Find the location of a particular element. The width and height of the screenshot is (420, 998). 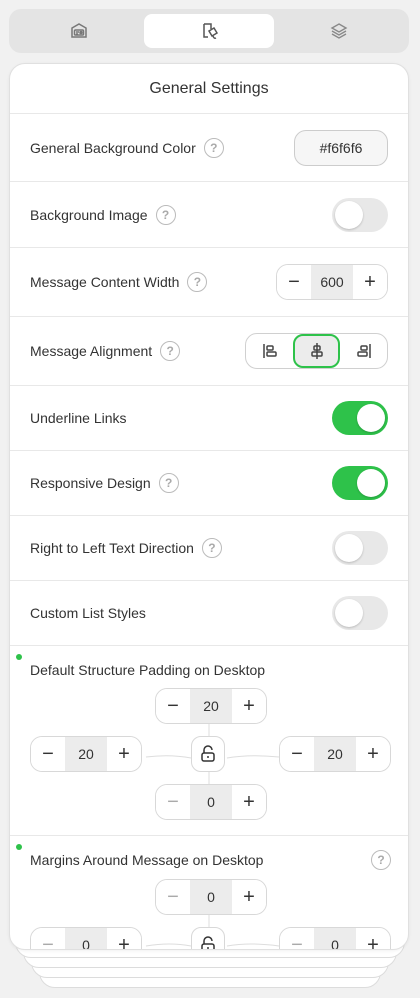

padding-lock-button is located at coordinates (208, 754).